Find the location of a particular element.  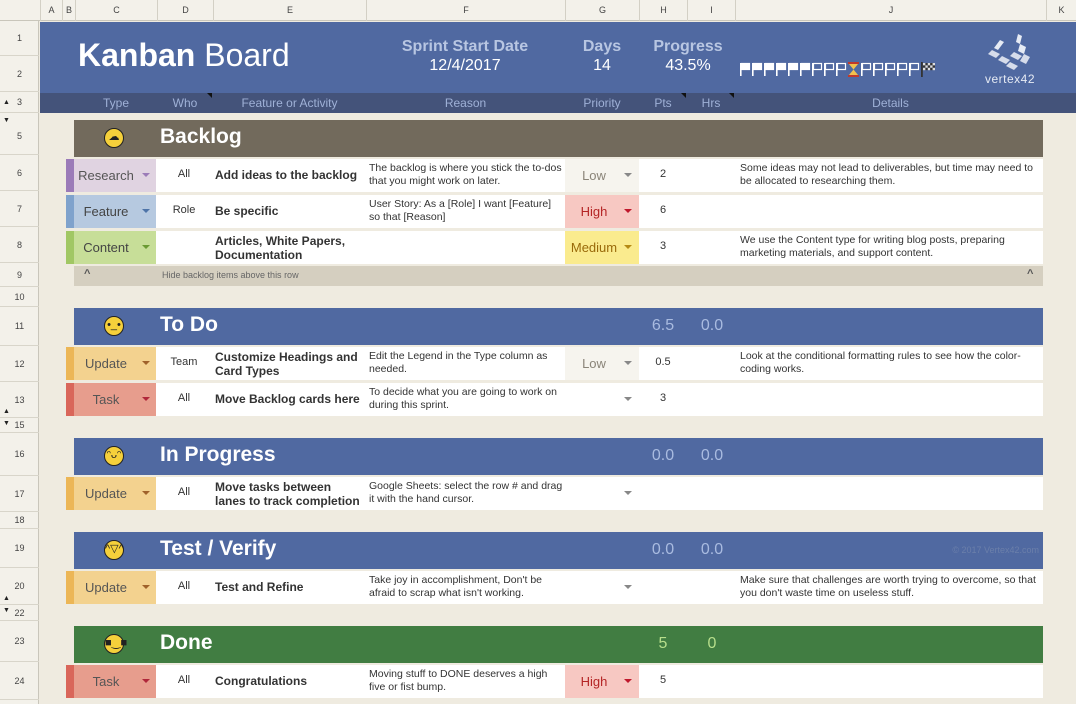

backlog-divider-row: ^ Hide backlog items above this row ^ is located at coordinates (558, 276).